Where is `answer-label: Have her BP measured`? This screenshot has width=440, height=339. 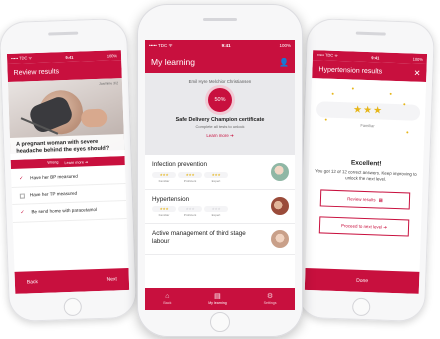 answer-label: Have her BP measured is located at coordinates (54, 177).